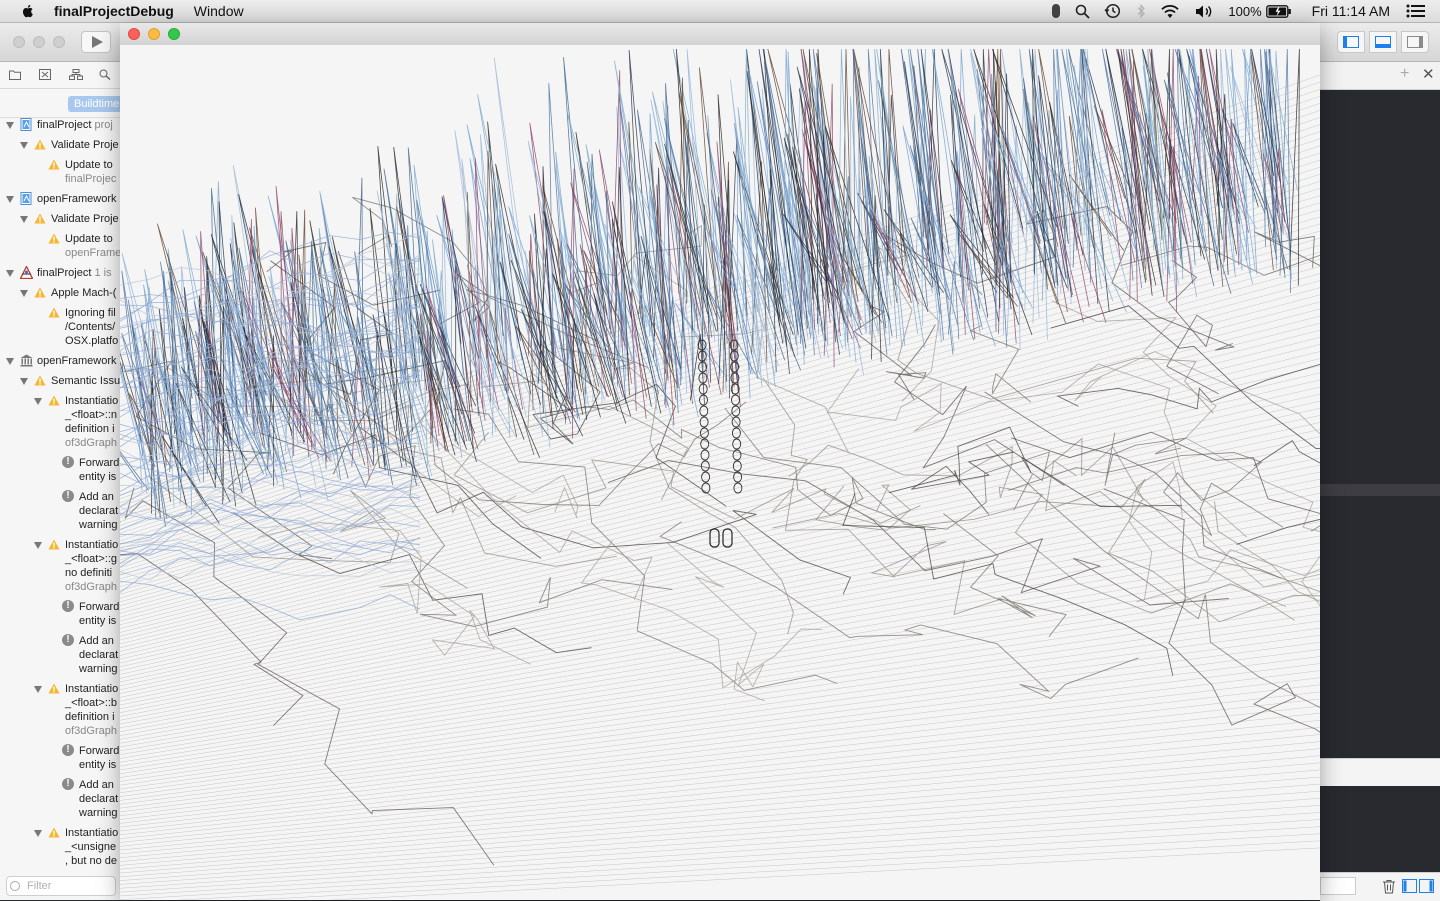  I want to click on xcode-minimize-button, so click(39, 42).